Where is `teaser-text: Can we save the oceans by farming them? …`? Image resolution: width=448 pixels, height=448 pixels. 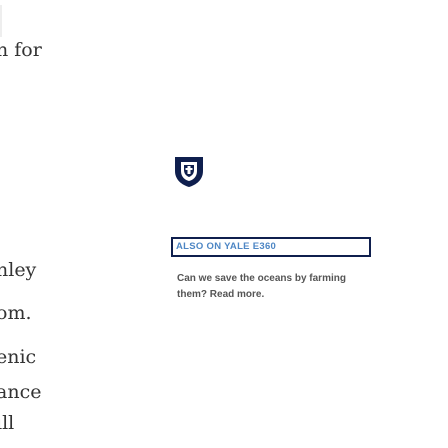 teaser-text: Can we save the oceans by farming them? … is located at coordinates (277, 287).